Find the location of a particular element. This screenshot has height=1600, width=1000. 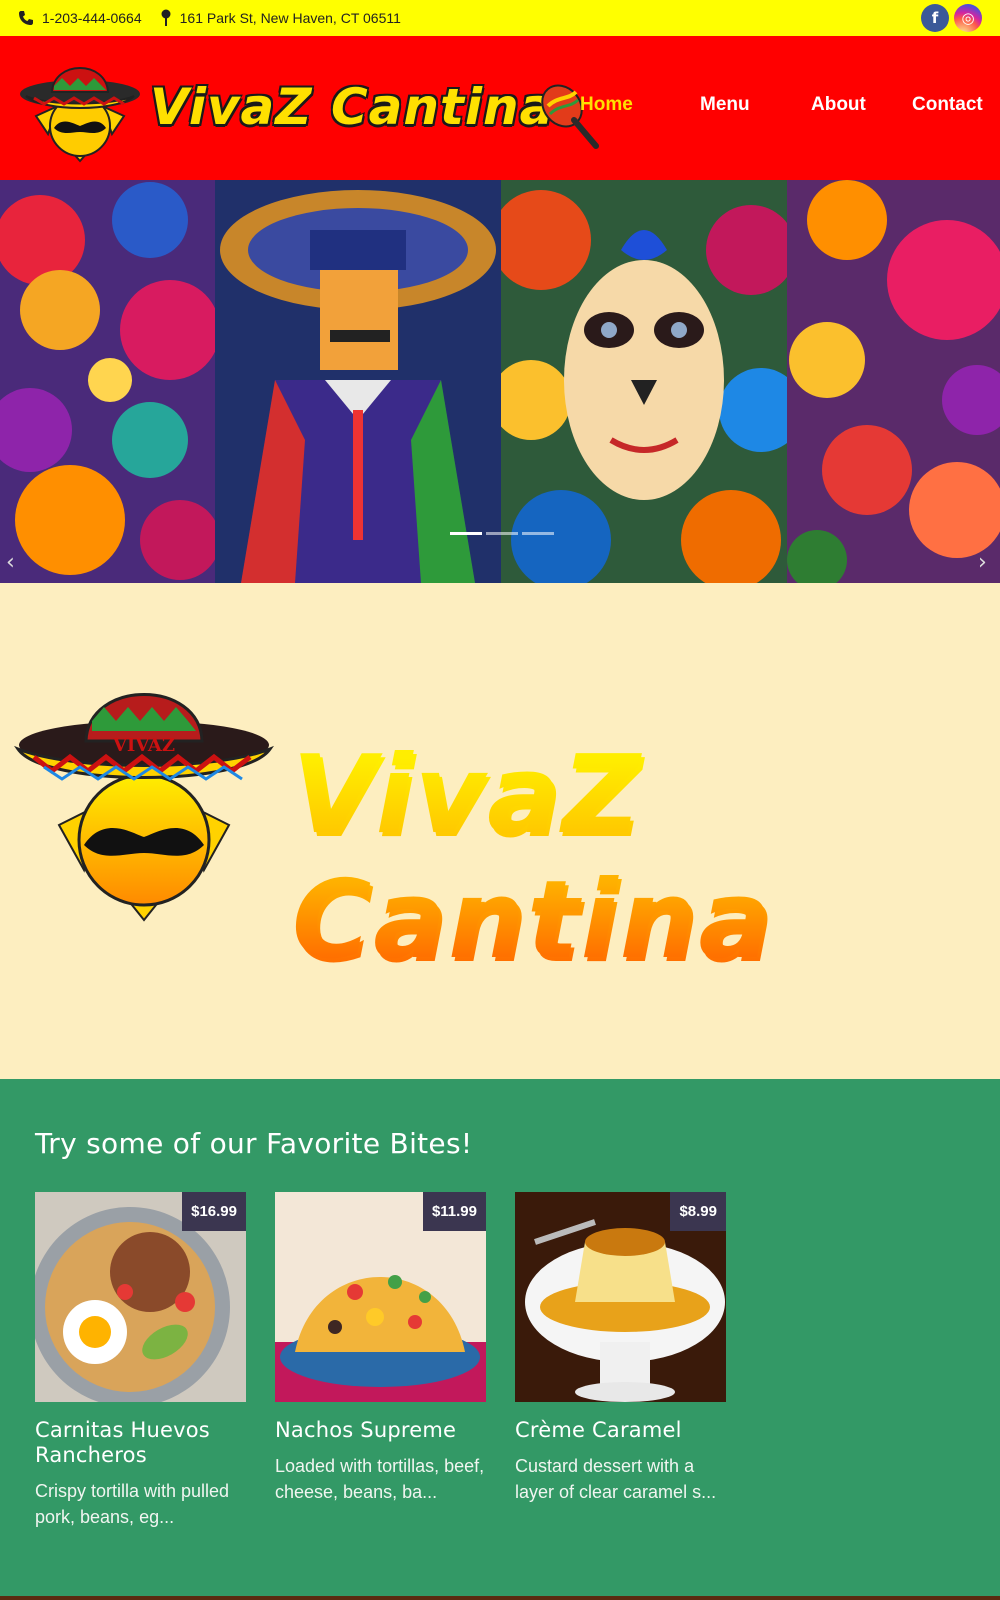

dish-name: Crème Caramel is located at coordinates (620, 1430).